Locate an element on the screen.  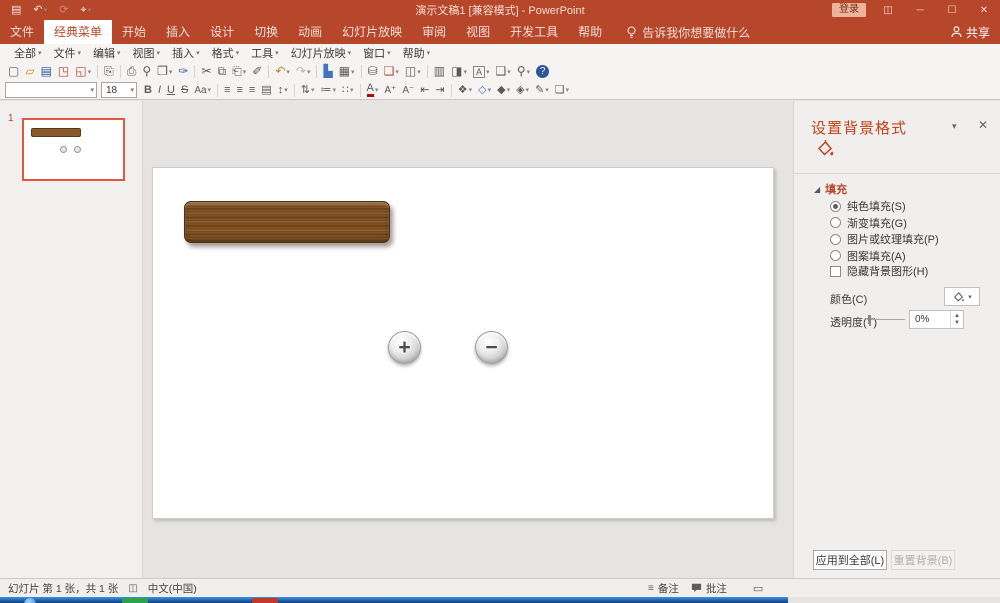
shapes-icon: ◇ ▾ is located at coordinates (484, 90).